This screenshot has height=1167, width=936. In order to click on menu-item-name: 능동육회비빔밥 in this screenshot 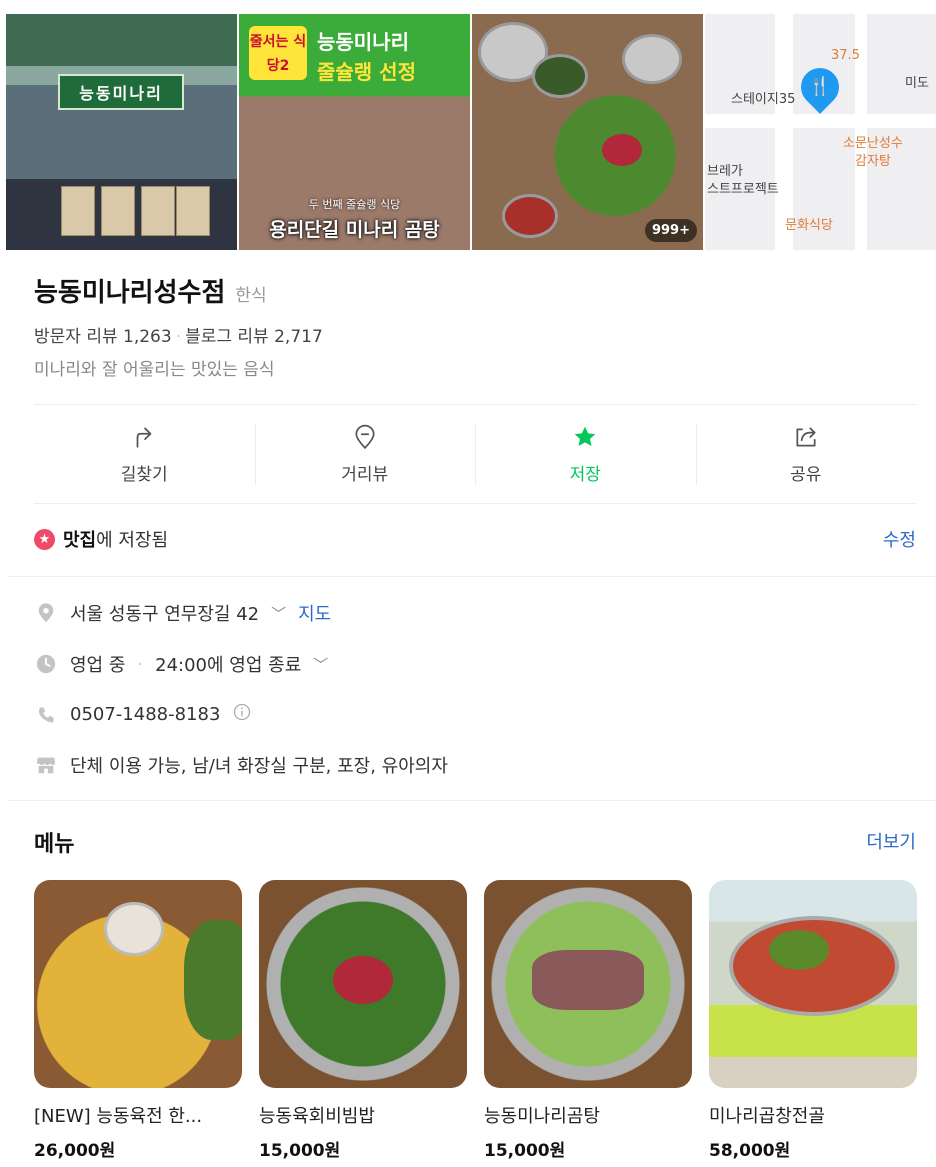, I will do `click(317, 1116)`.